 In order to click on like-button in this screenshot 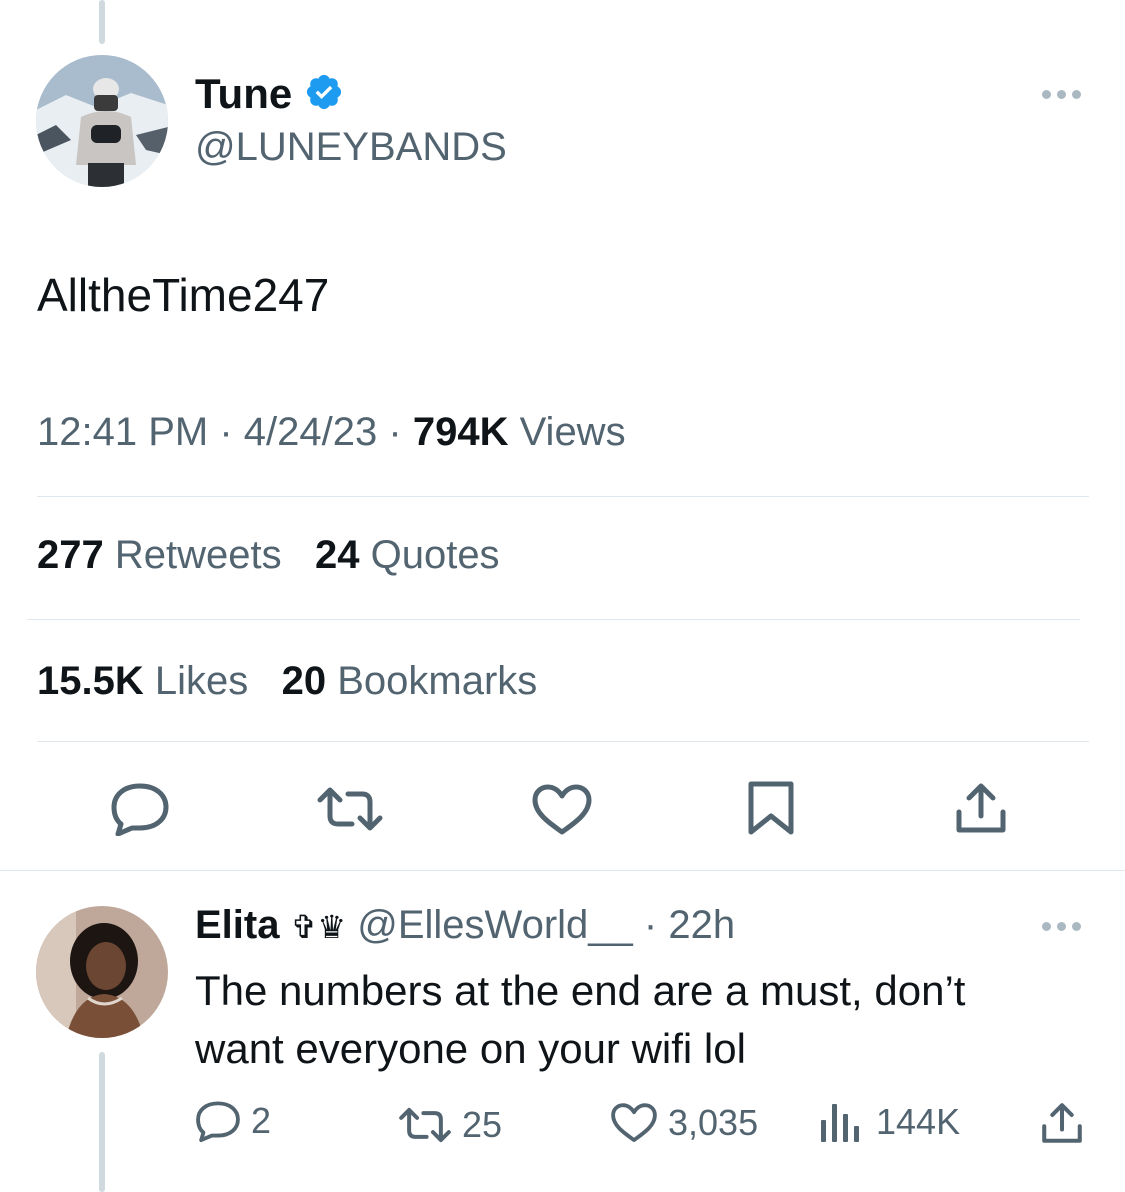, I will do `click(562, 810)`.